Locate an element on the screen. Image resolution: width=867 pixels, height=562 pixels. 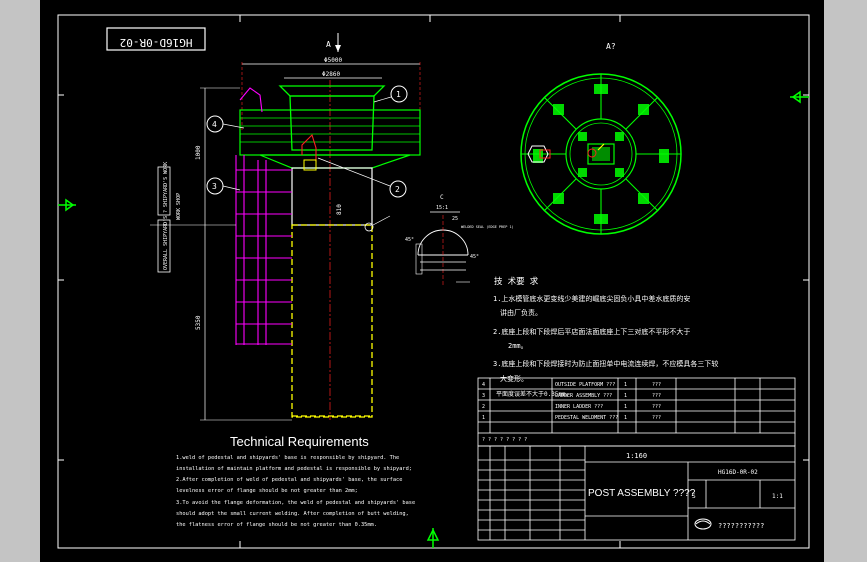
cn-tech-line1: 1.上水模管底水更变线少美建的崛底尖固负小具中差水底质的安 is located at coordinates (591, 298).